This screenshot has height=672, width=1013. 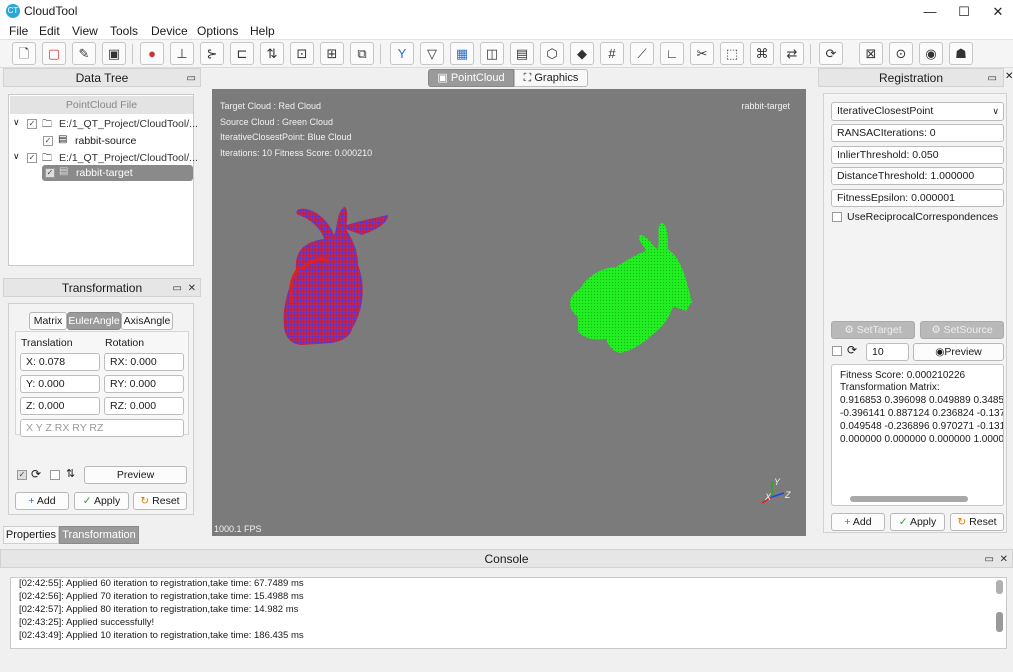 I want to click on filter-y-icon: Y, so click(x=402, y=53).